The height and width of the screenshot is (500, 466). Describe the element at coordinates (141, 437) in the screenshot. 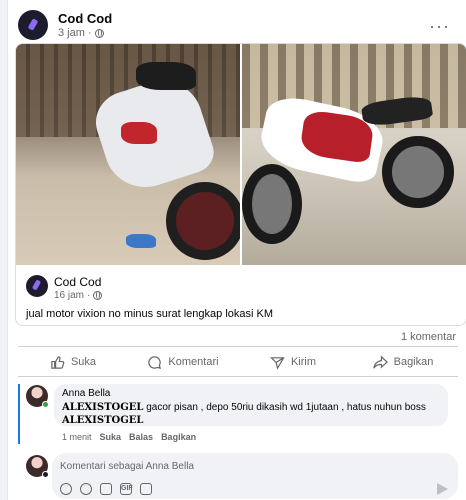

I see `comment-reply-link: Balas` at that location.